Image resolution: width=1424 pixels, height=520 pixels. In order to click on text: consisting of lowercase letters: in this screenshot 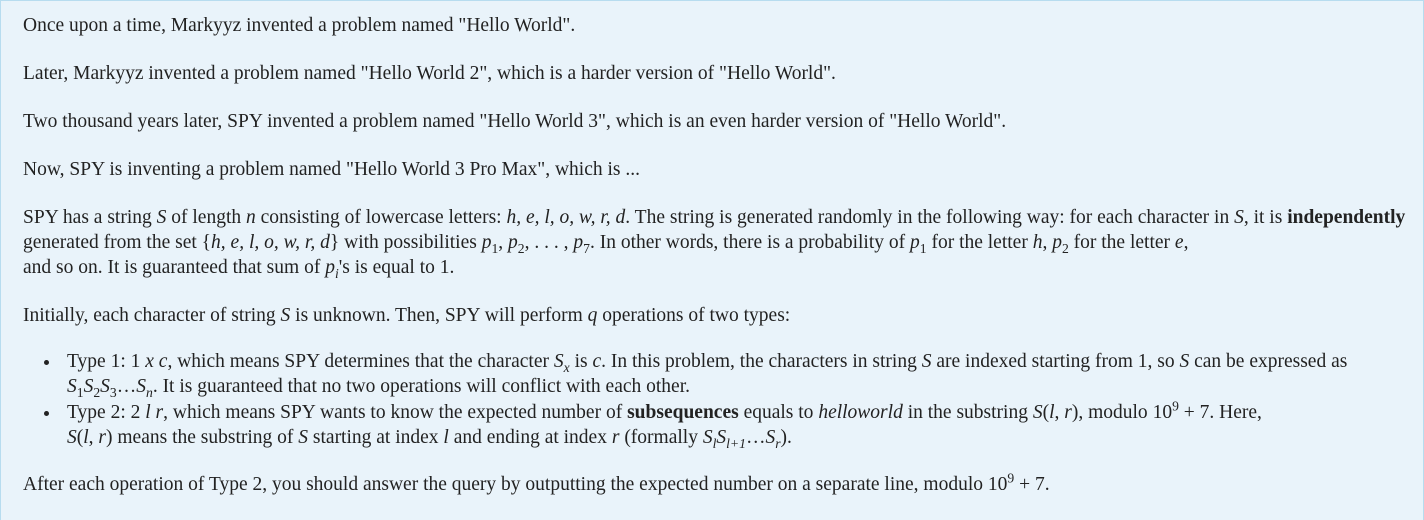, I will do `click(381, 217)`.